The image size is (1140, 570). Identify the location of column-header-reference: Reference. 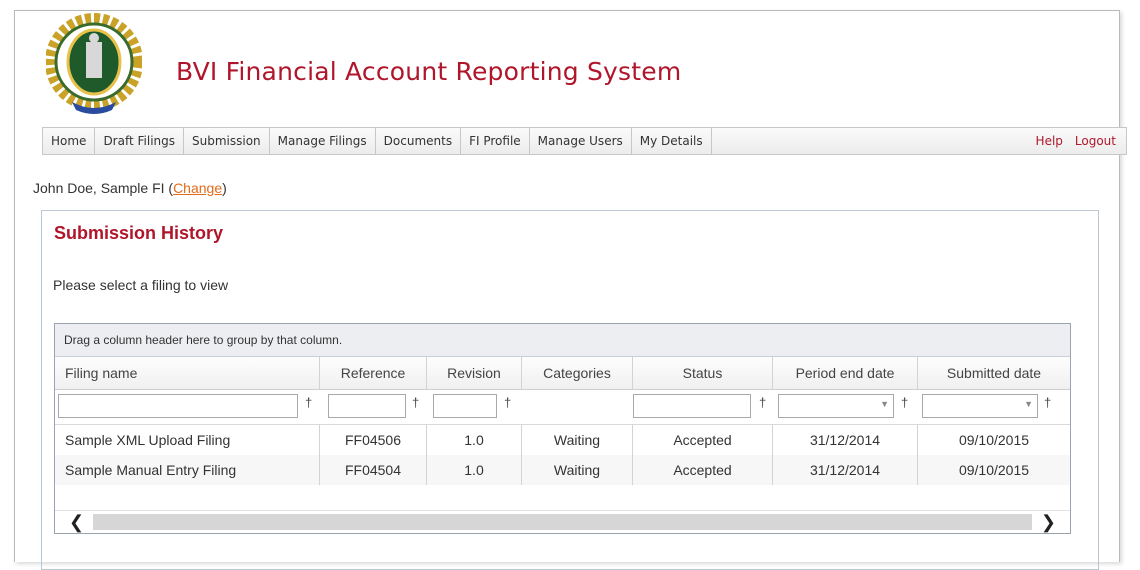
(373, 373).